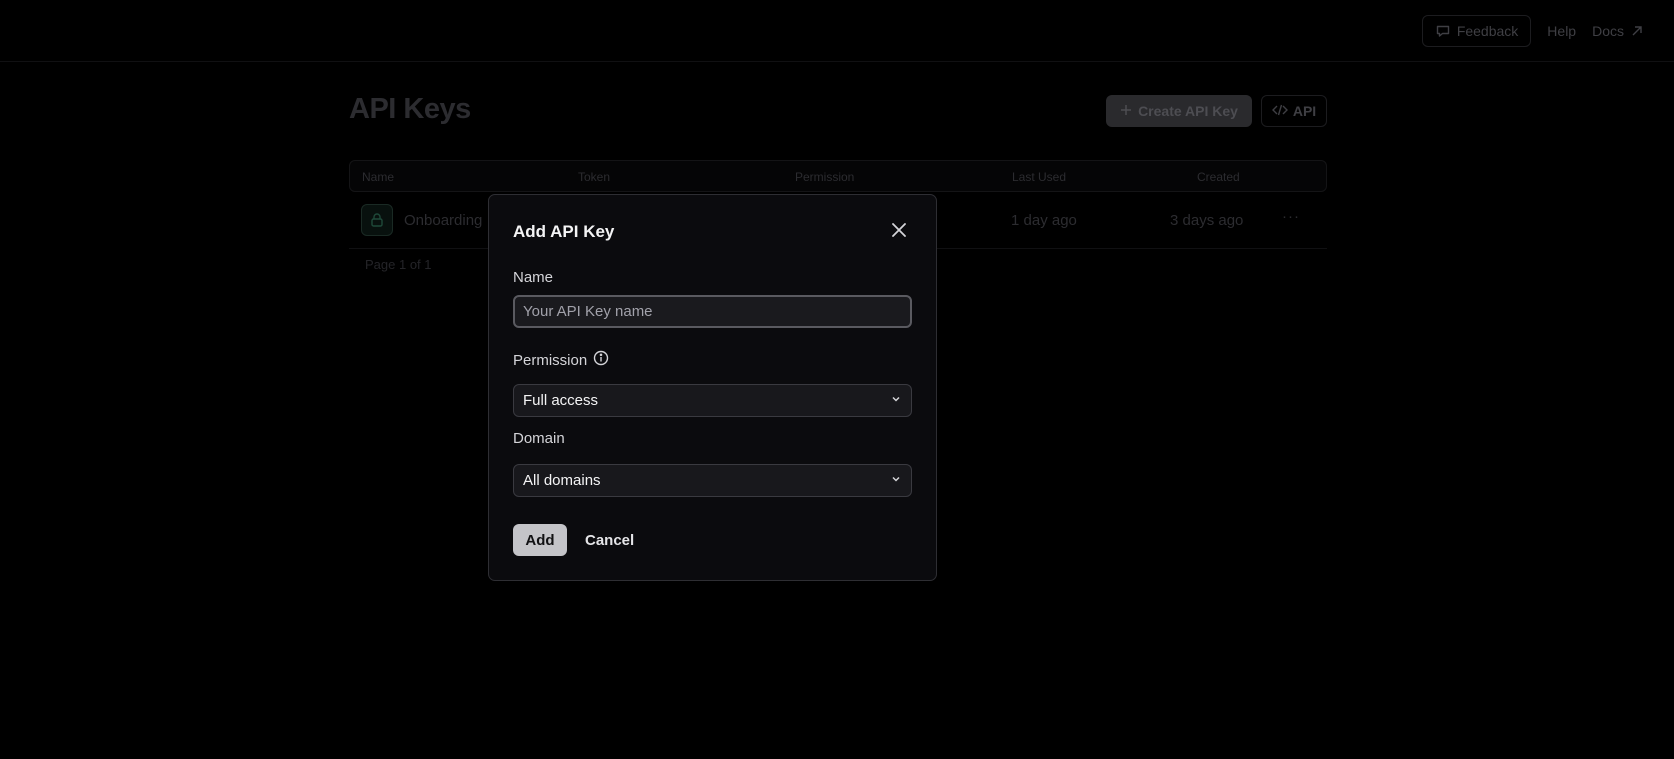  I want to click on feedback-button: Feedback, so click(1476, 31).